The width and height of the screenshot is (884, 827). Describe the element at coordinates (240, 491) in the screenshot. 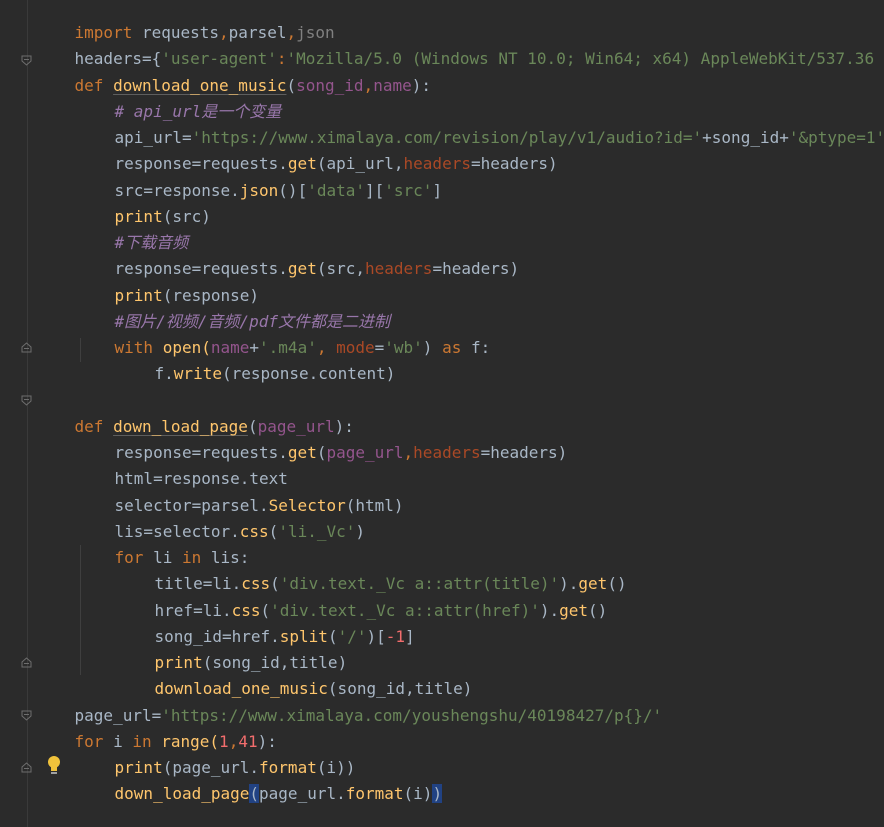

I see `code-line: selector=parsel.Selector(html)` at that location.